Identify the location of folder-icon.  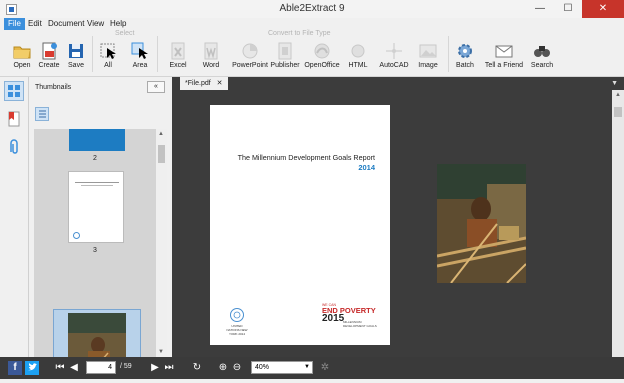
(22, 51).